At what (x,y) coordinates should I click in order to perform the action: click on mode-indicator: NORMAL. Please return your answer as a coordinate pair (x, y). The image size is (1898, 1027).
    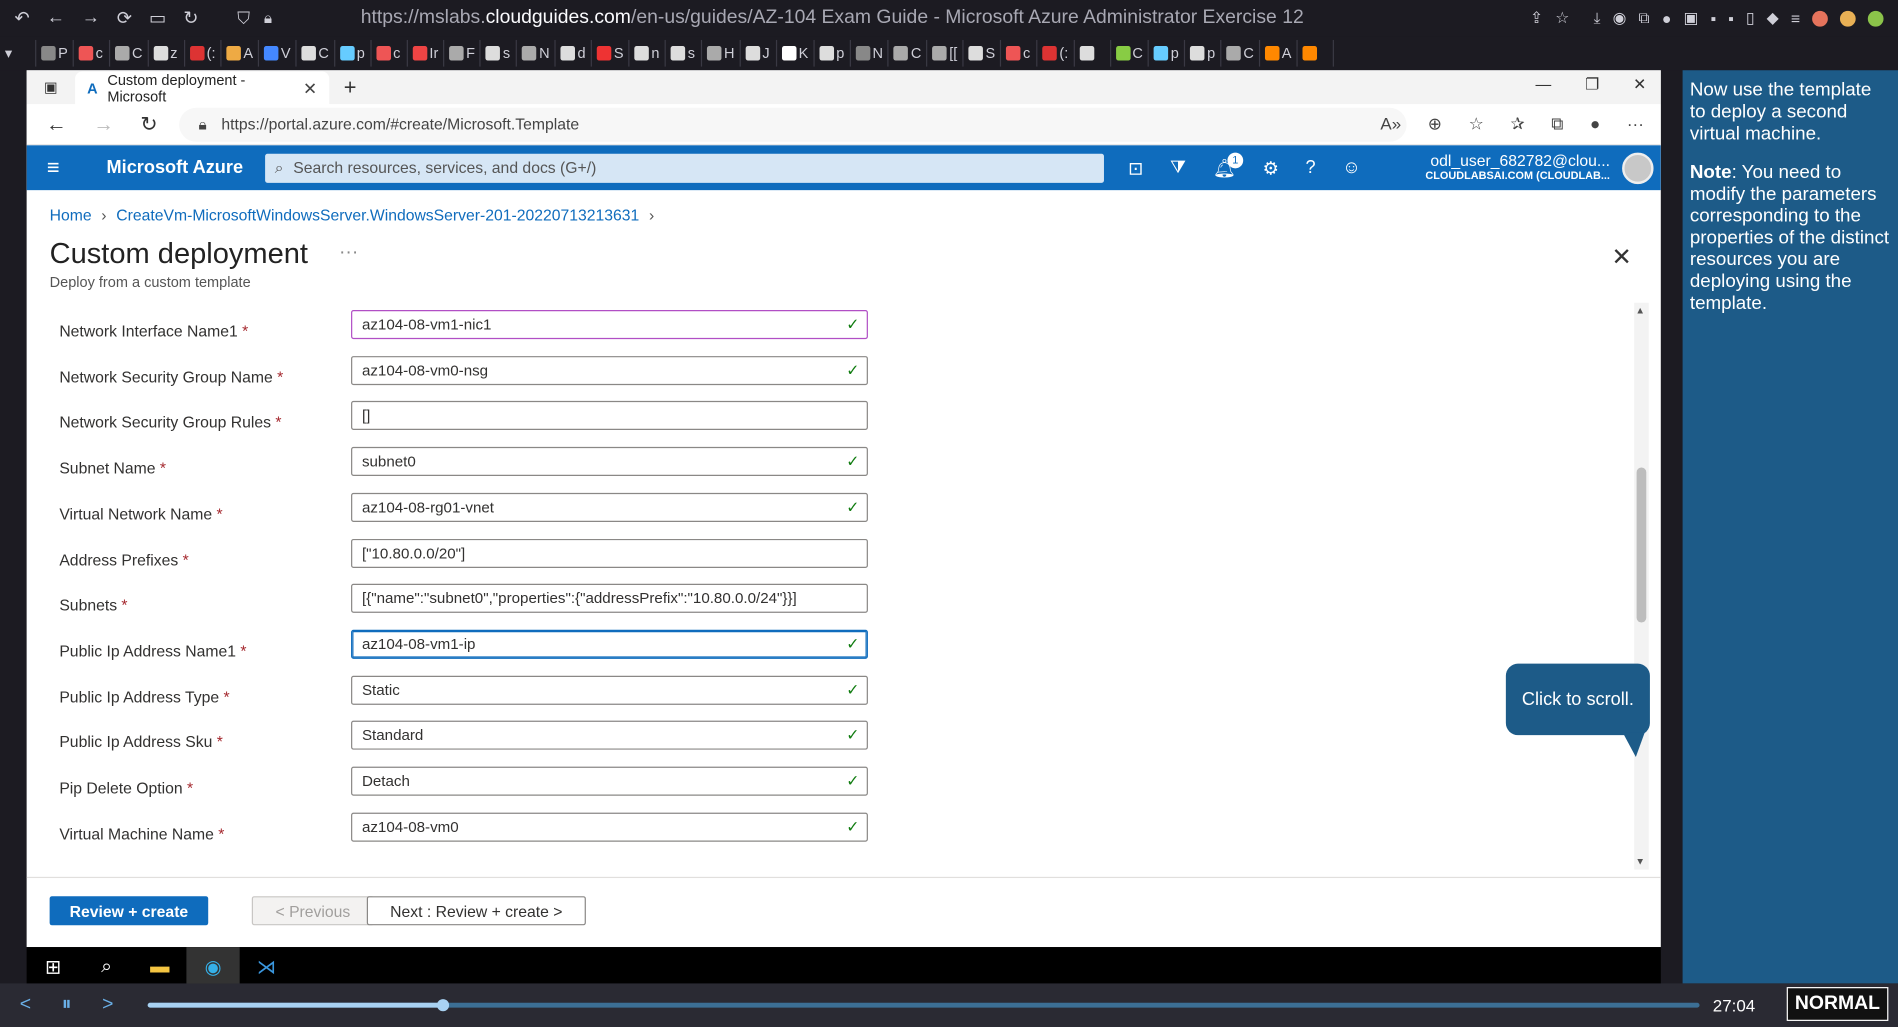
    Looking at the image, I should click on (1837, 1004).